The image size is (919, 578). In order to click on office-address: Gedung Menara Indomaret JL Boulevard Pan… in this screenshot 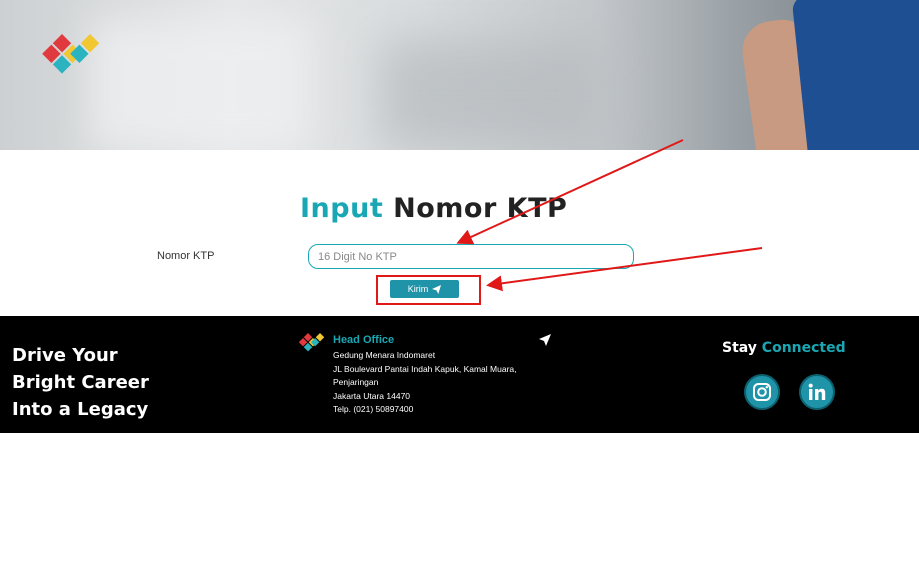, I will do `click(425, 383)`.